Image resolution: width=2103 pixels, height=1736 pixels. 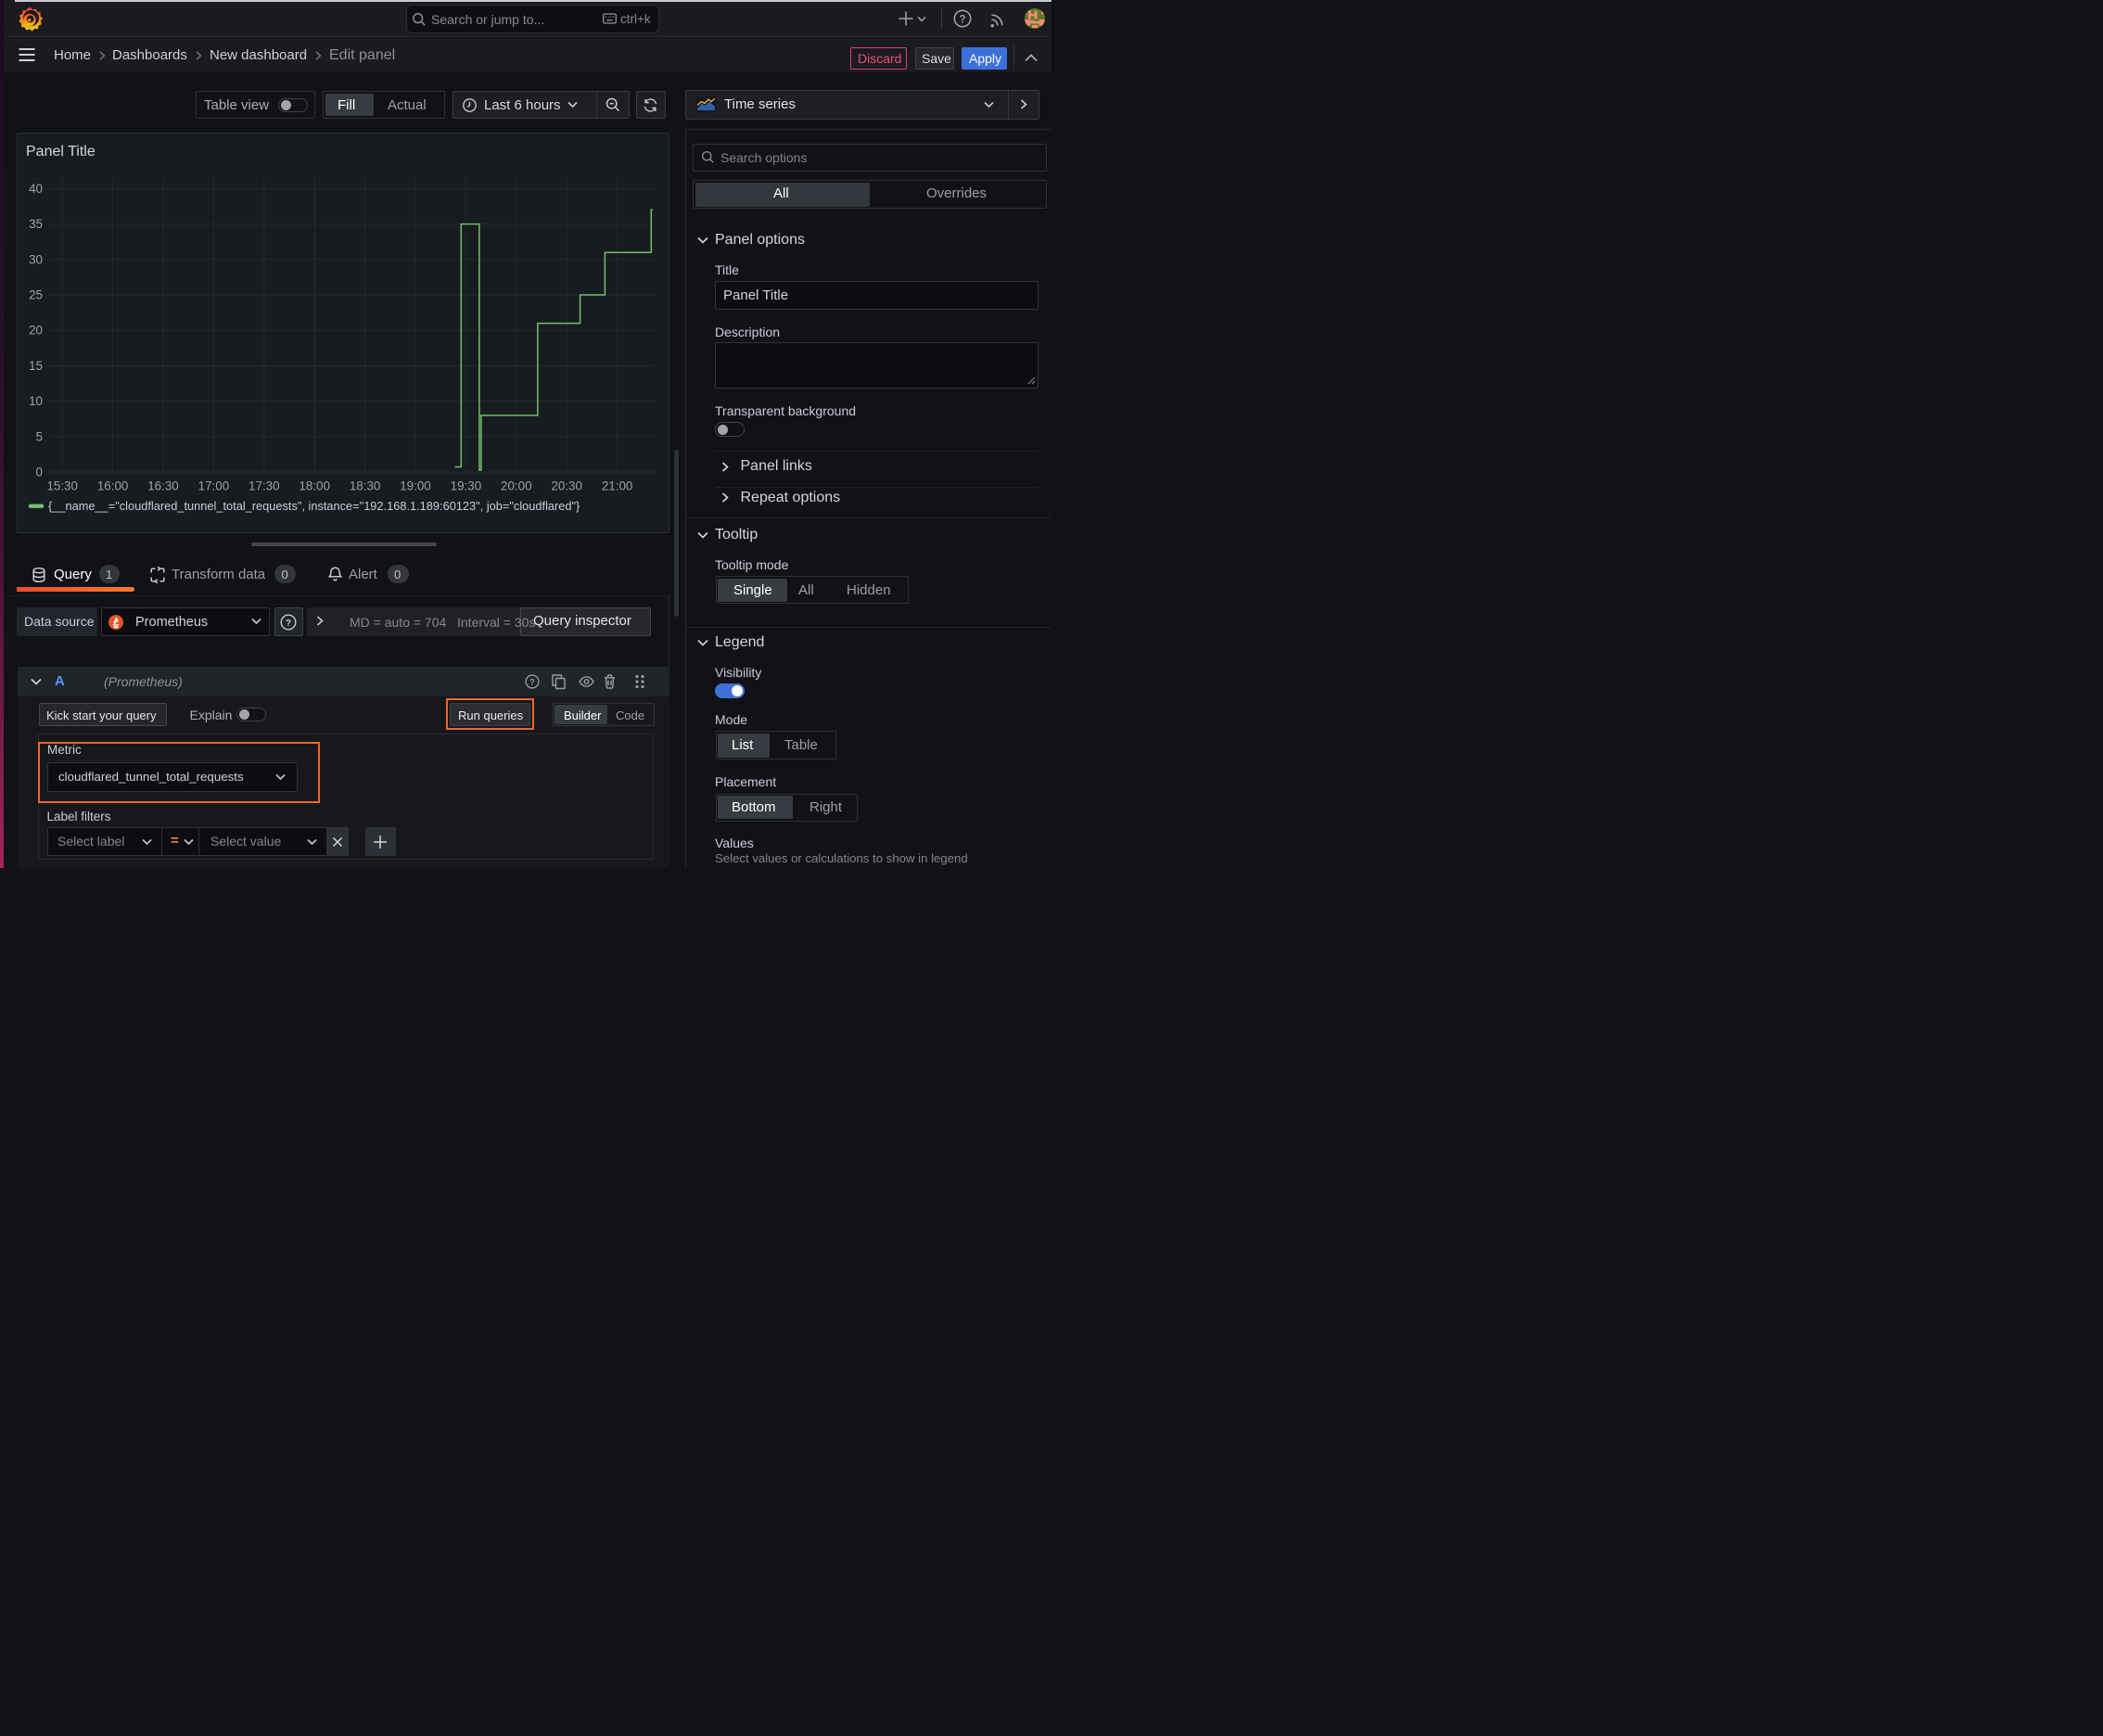 I want to click on svg-text: 16:30, so click(x=163, y=485).